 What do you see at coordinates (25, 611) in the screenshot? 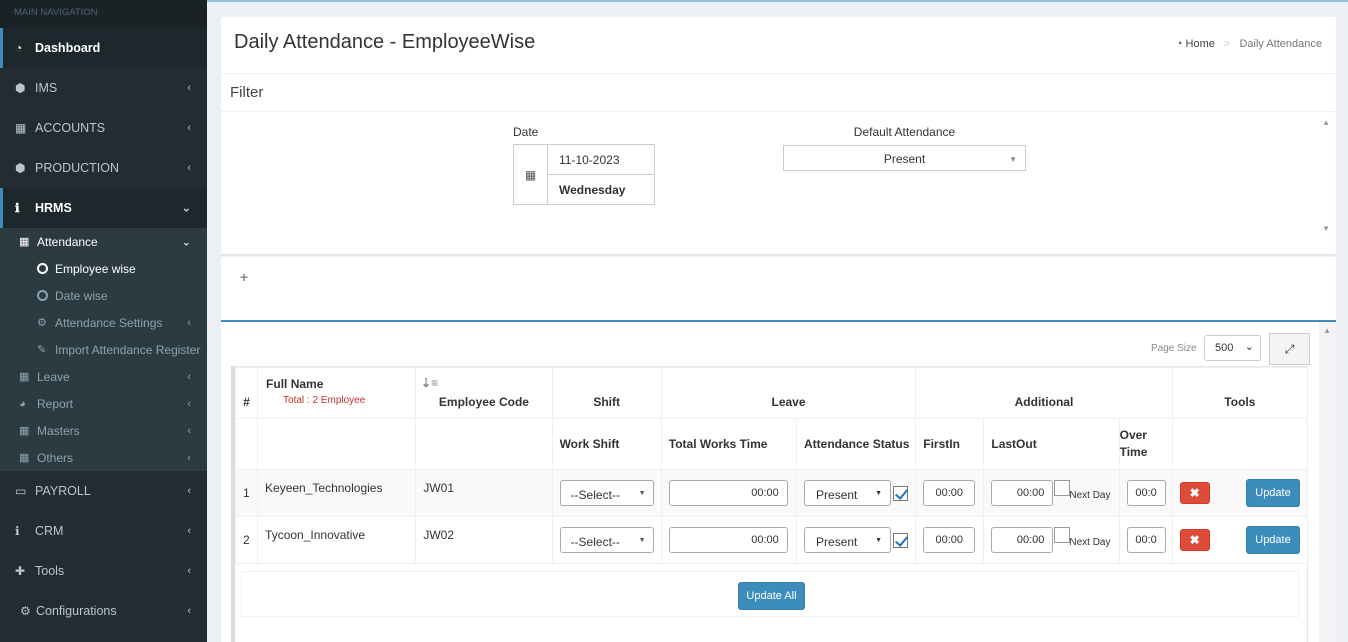
I see `cogs-icon: ⚙` at bounding box center [25, 611].